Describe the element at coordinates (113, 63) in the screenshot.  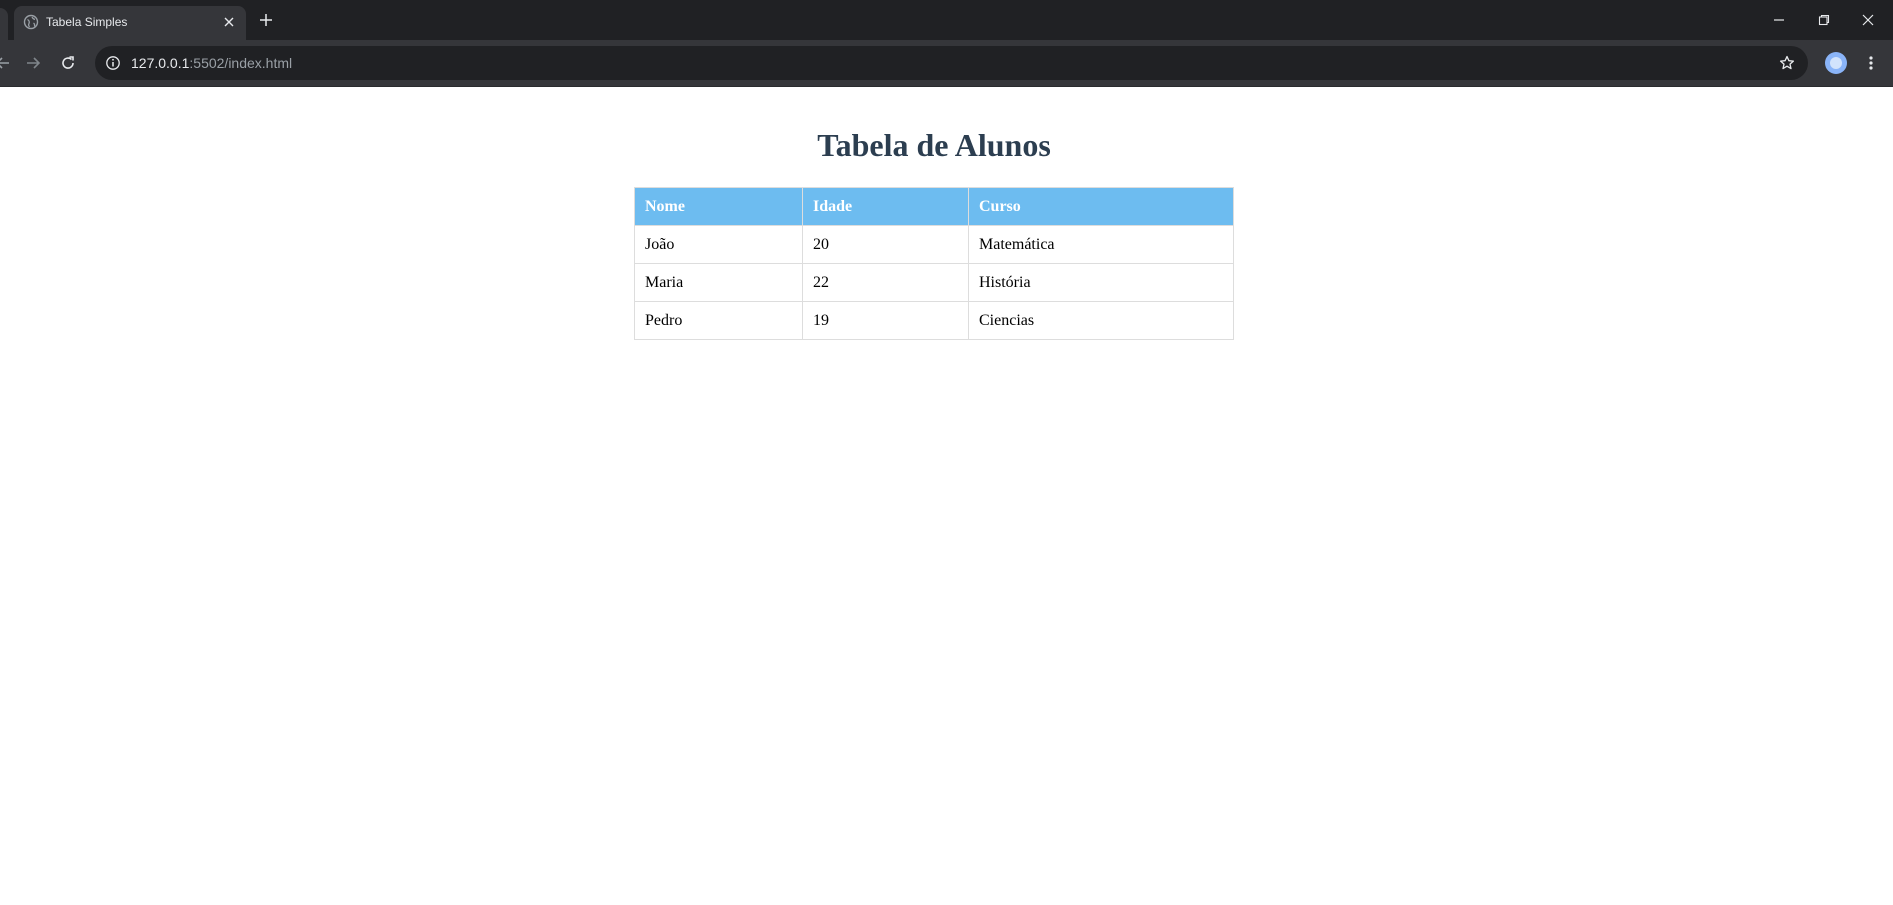
I see `site-info-icon` at that location.